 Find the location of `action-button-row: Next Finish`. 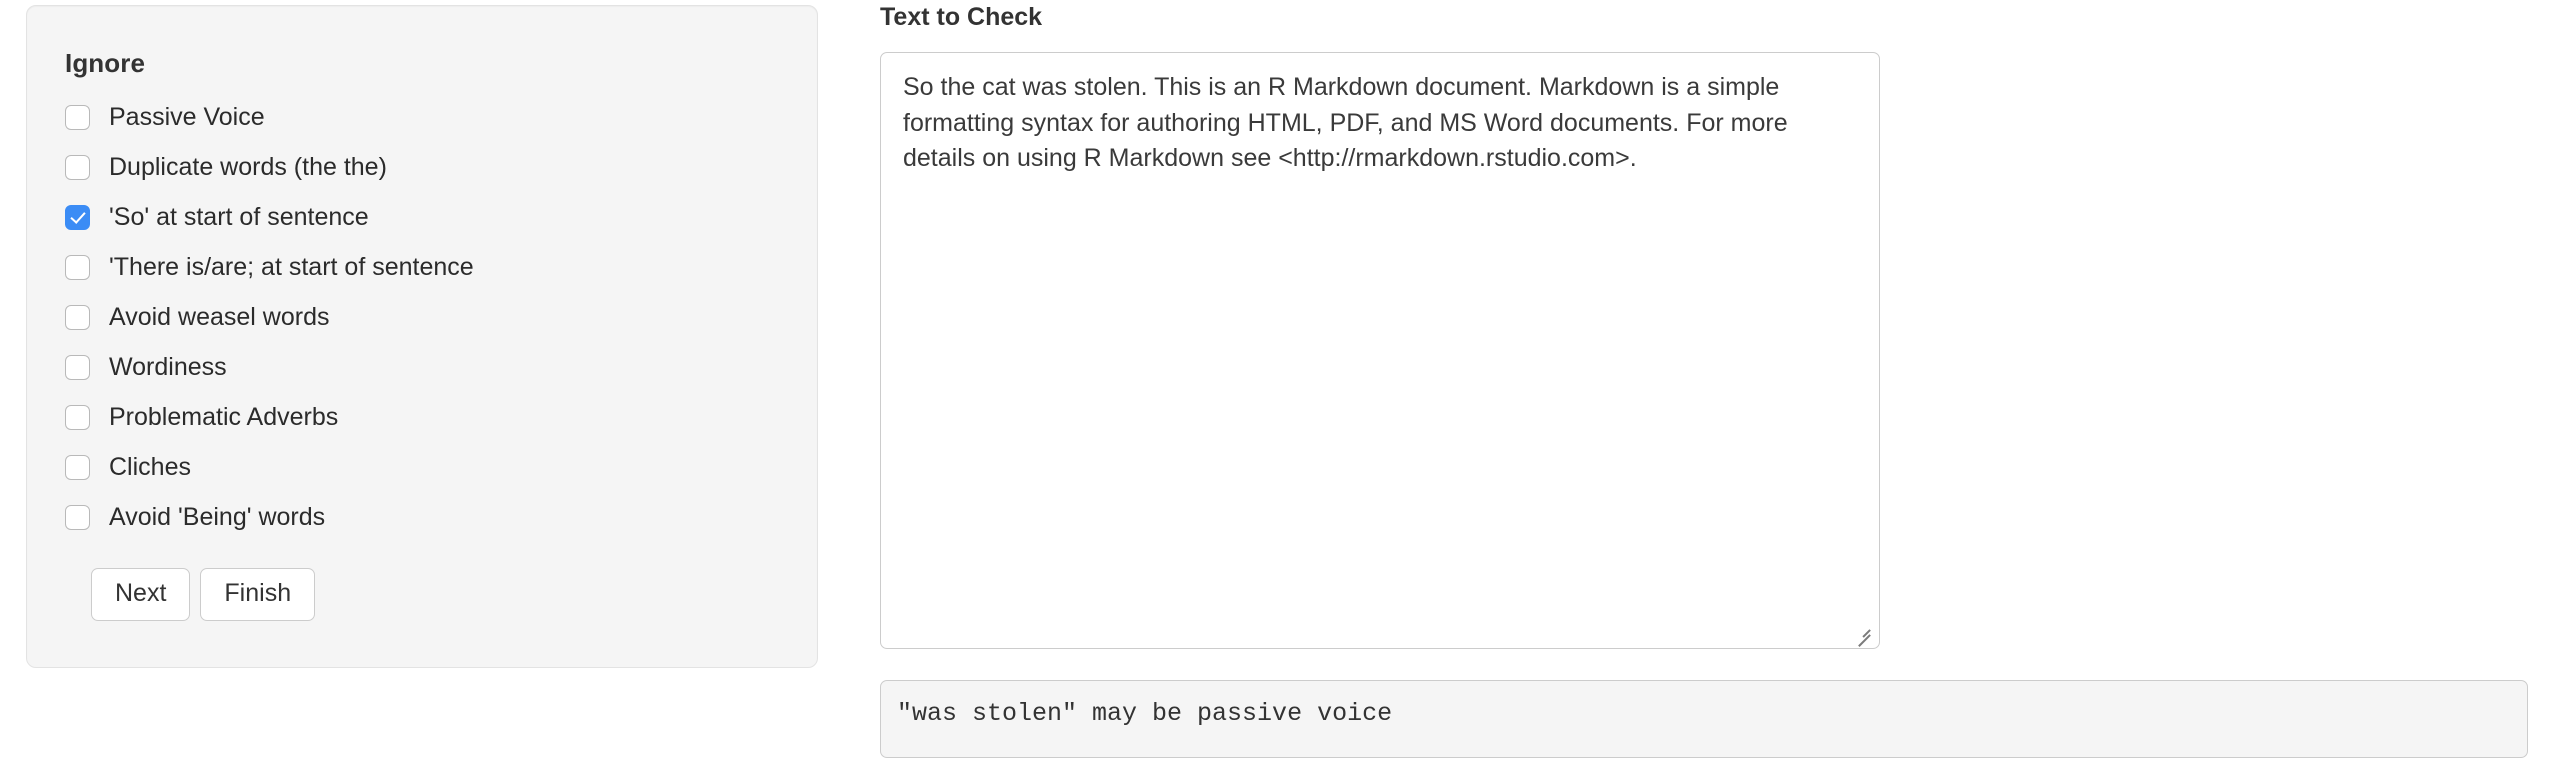

action-button-row: Next Finish is located at coordinates (203, 594).